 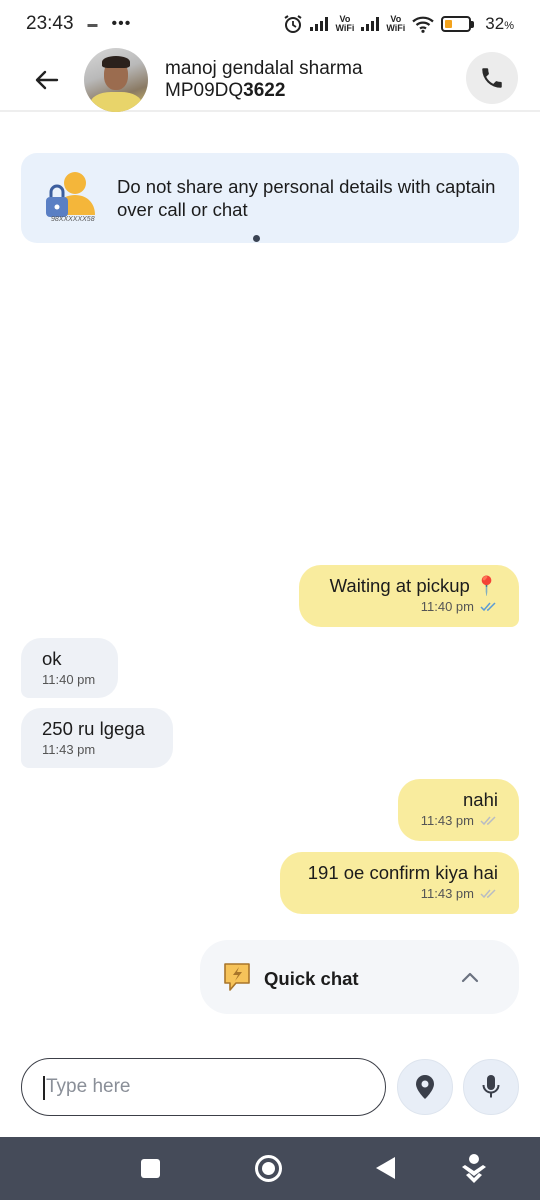 What do you see at coordinates (264, 68) in the screenshot?
I see `driver-name: manoj gendalal sharma` at bounding box center [264, 68].